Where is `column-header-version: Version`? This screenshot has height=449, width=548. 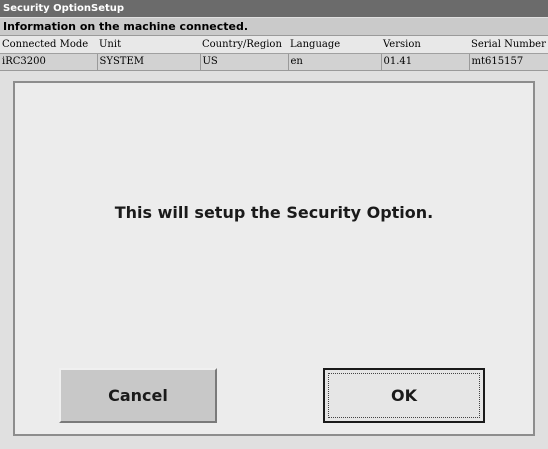
column-header-version: Version is located at coordinates (425, 45).